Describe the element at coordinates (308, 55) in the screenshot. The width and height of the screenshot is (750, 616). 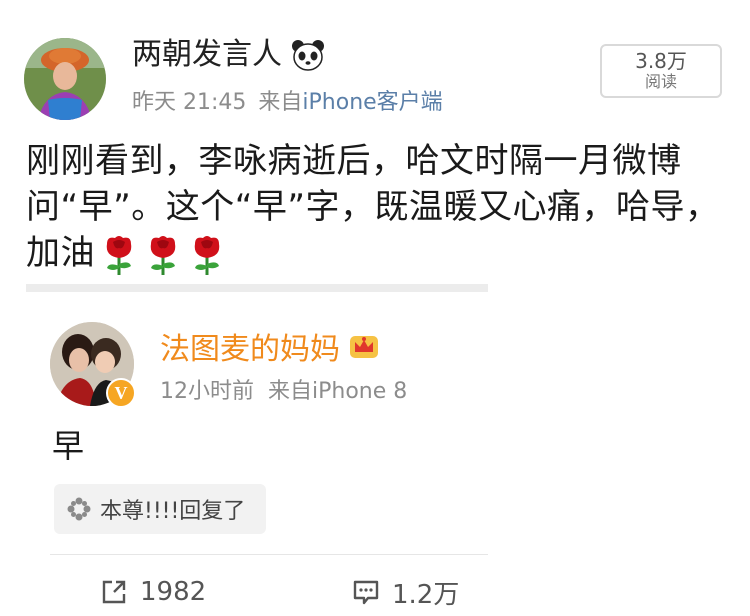
I see `panda-icon` at that location.